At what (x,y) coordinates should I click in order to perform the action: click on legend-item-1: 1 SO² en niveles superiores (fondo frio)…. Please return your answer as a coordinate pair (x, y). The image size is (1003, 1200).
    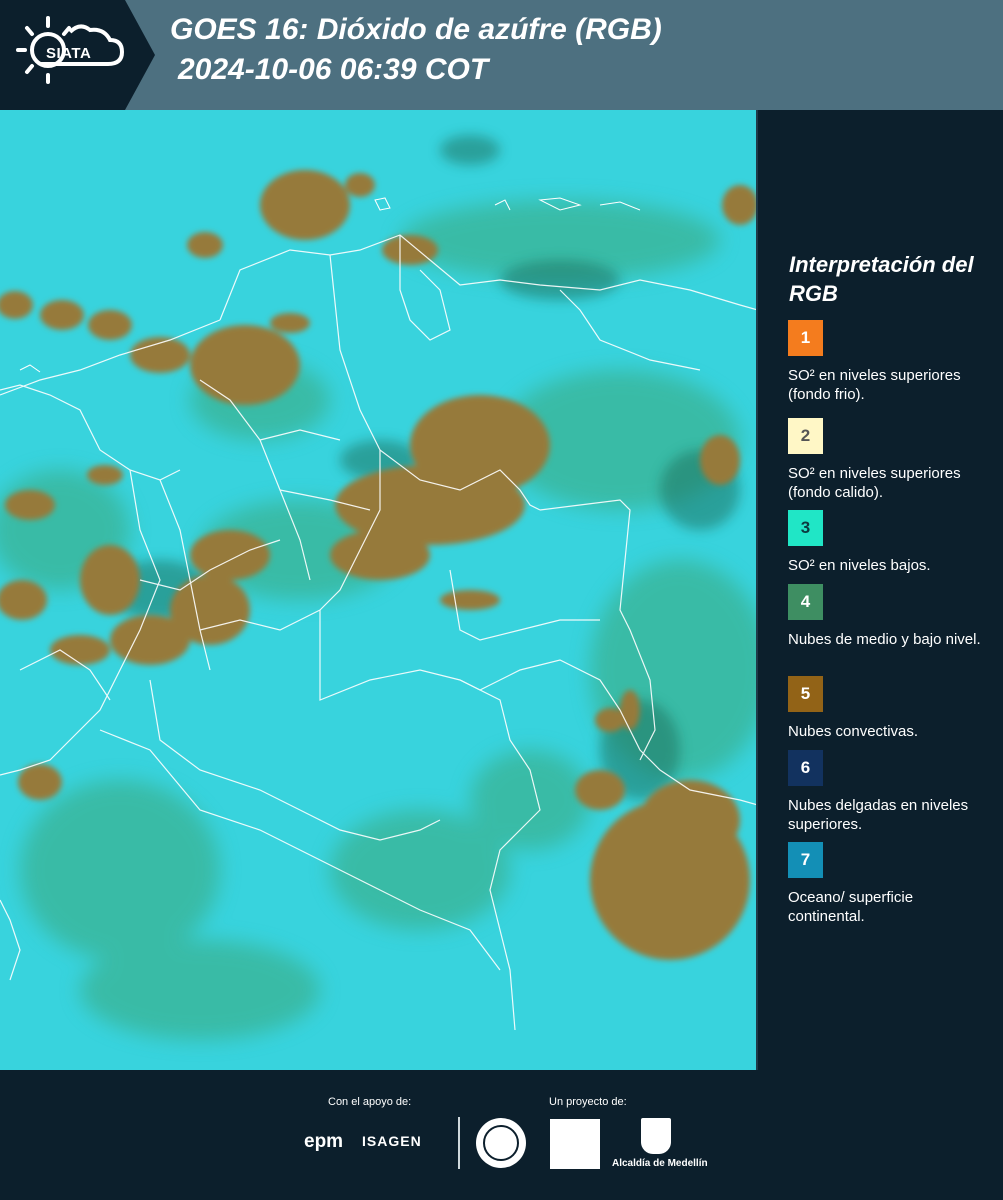
    Looking at the image, I should click on (888, 362).